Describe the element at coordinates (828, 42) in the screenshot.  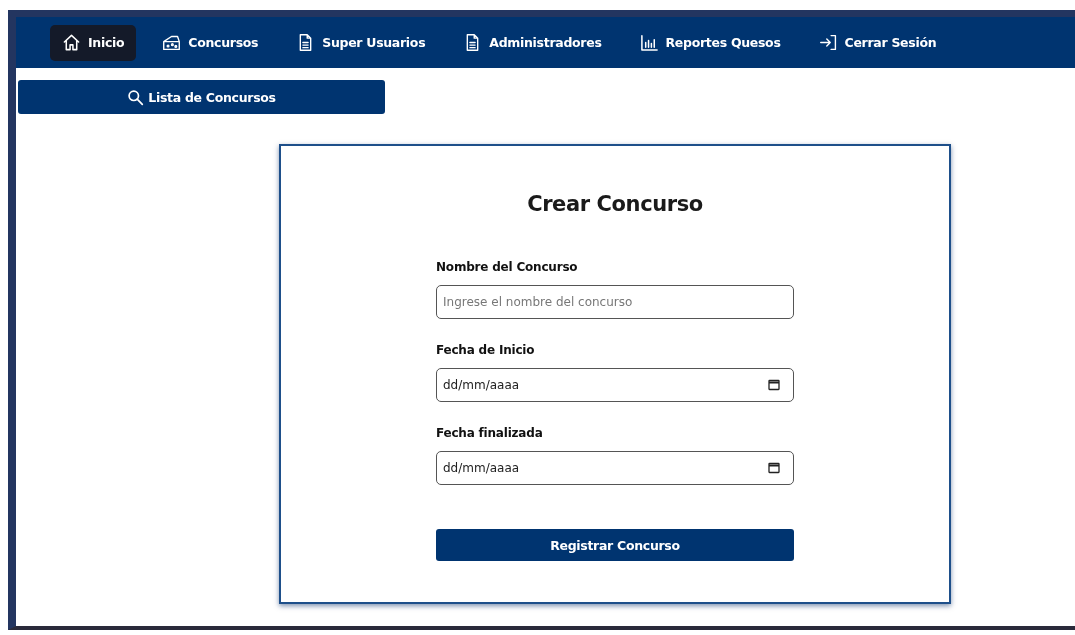
I see `sign-in-icon` at that location.